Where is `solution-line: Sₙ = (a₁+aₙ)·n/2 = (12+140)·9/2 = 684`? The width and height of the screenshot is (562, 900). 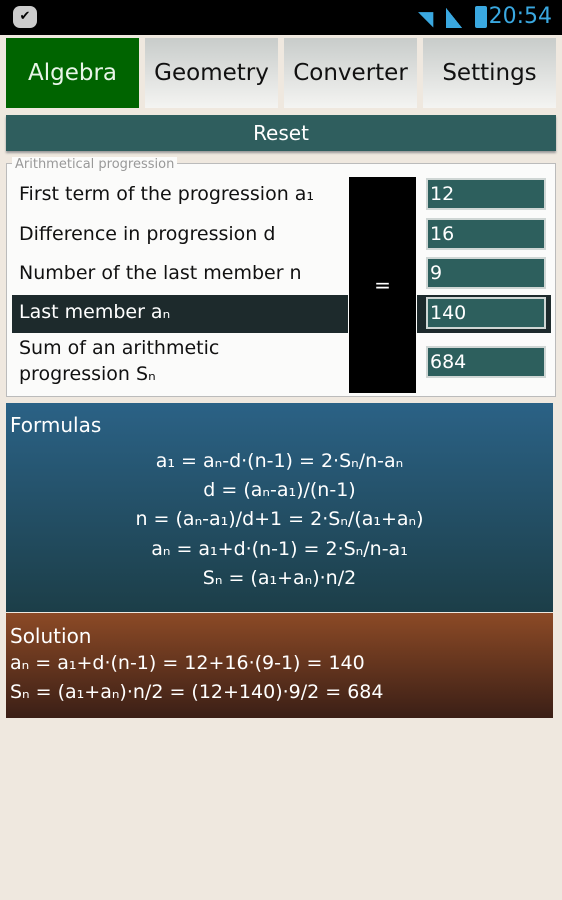 solution-line: Sₙ = (a₁+aₙ)·n/2 = (12+140)·9/2 = 684 is located at coordinates (197, 692).